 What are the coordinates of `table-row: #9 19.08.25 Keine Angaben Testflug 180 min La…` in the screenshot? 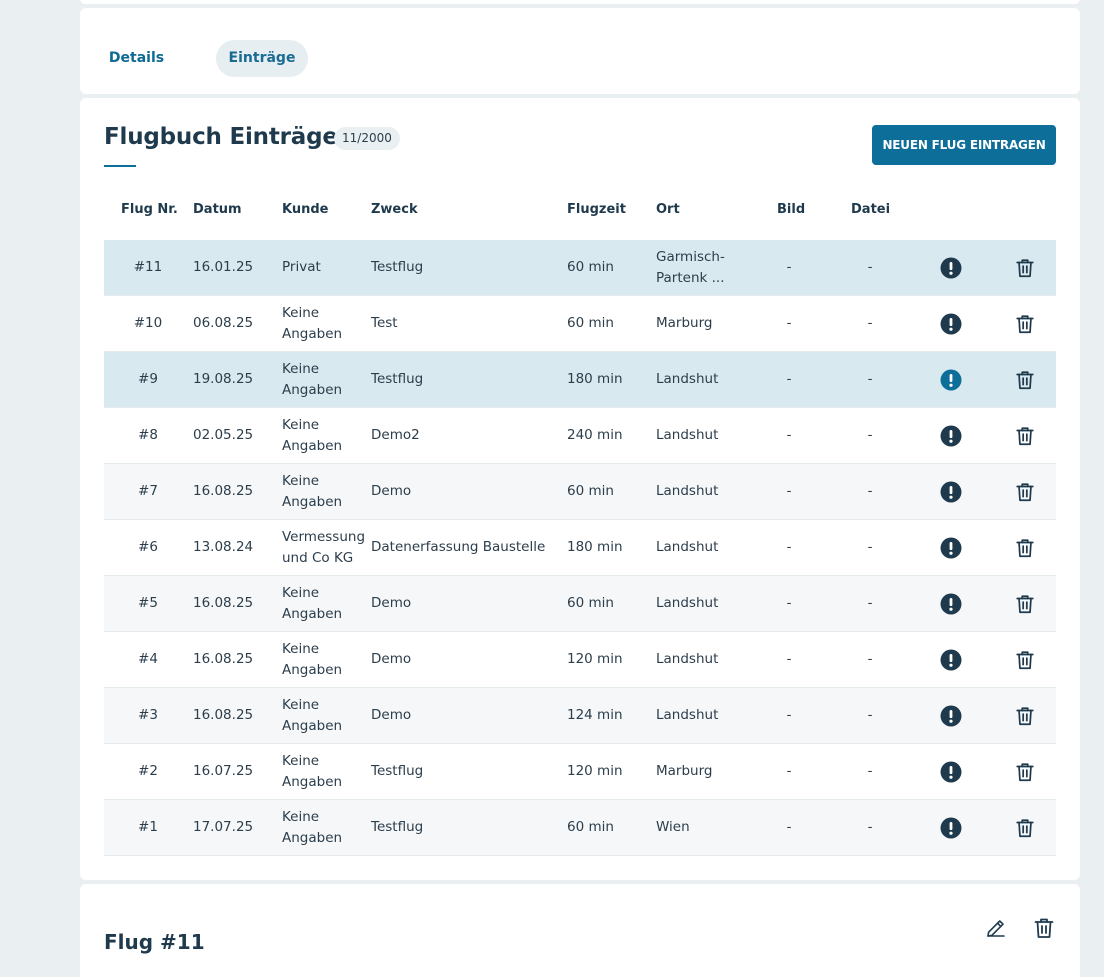 It's located at (580, 380).